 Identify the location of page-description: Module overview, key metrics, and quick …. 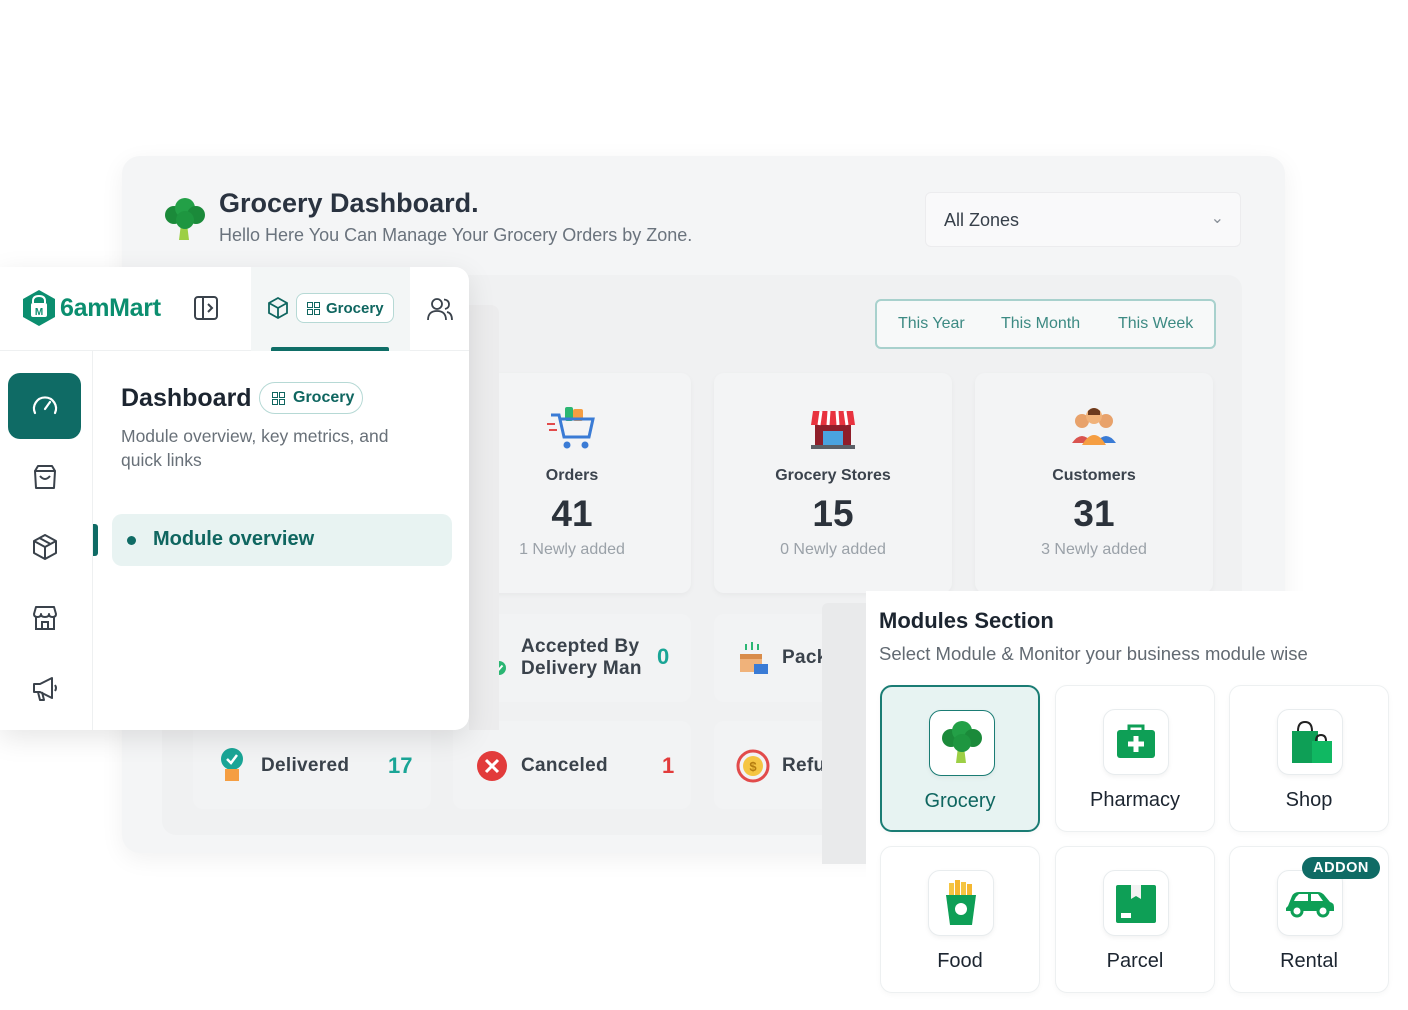
(255, 448).